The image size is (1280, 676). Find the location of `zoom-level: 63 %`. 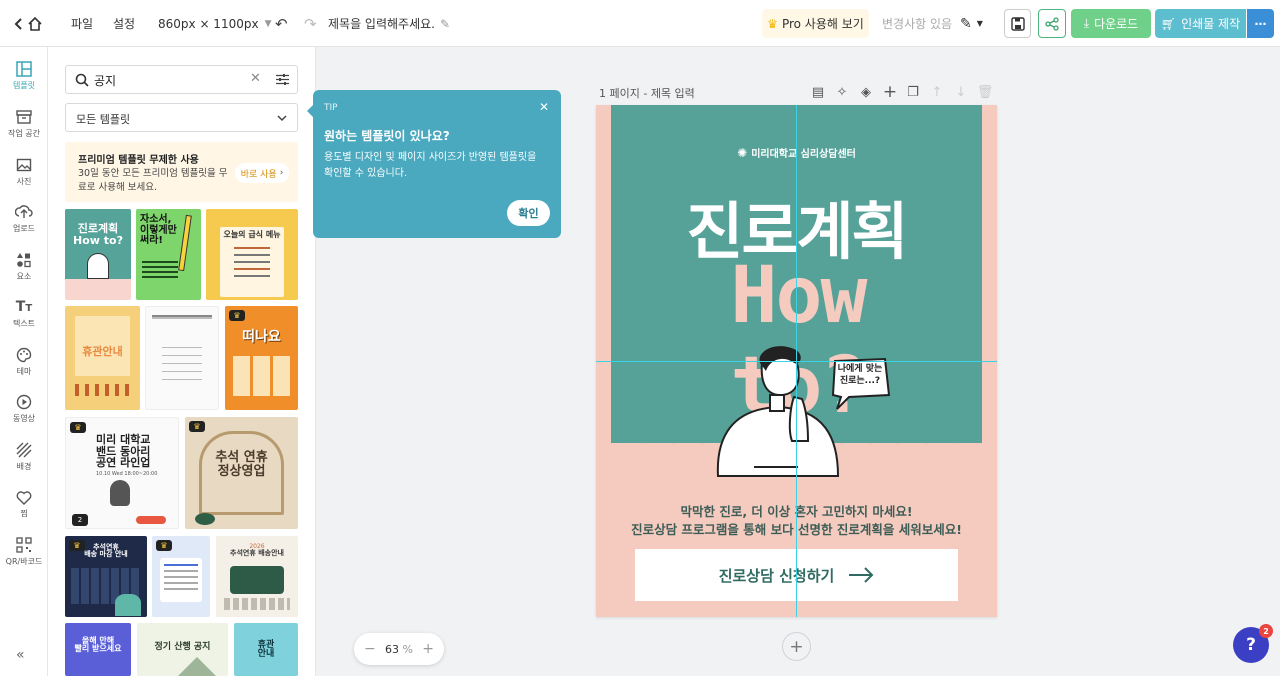

zoom-level: 63 % is located at coordinates (399, 649).